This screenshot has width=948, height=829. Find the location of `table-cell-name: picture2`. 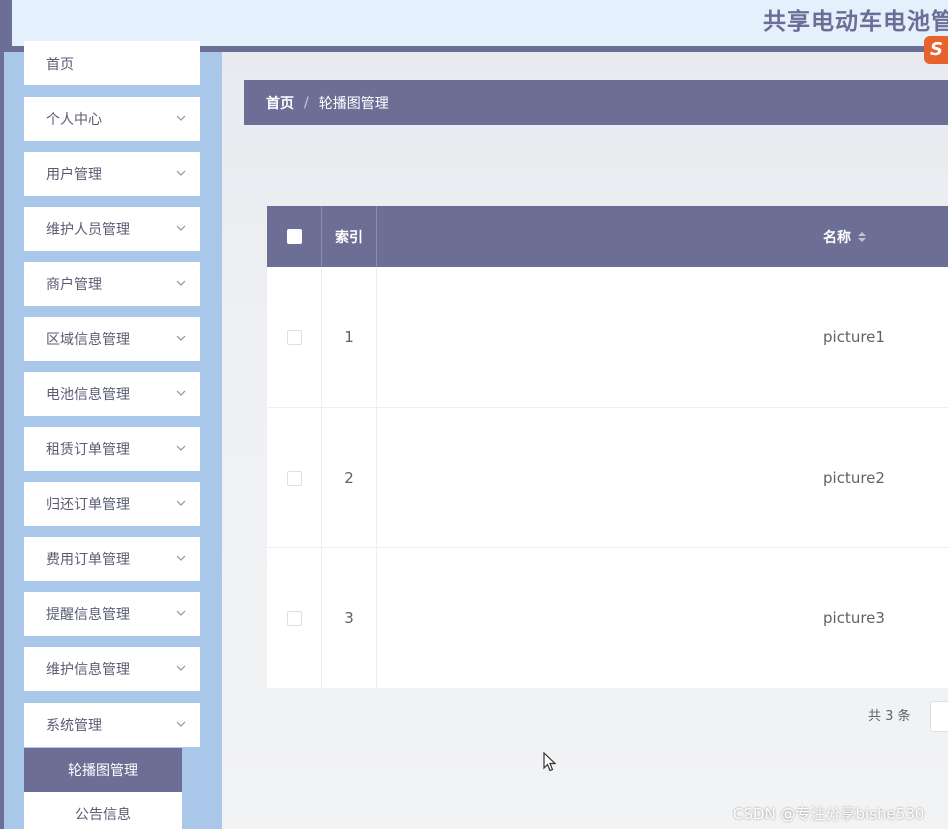

table-cell-name: picture2 is located at coordinates (854, 478).